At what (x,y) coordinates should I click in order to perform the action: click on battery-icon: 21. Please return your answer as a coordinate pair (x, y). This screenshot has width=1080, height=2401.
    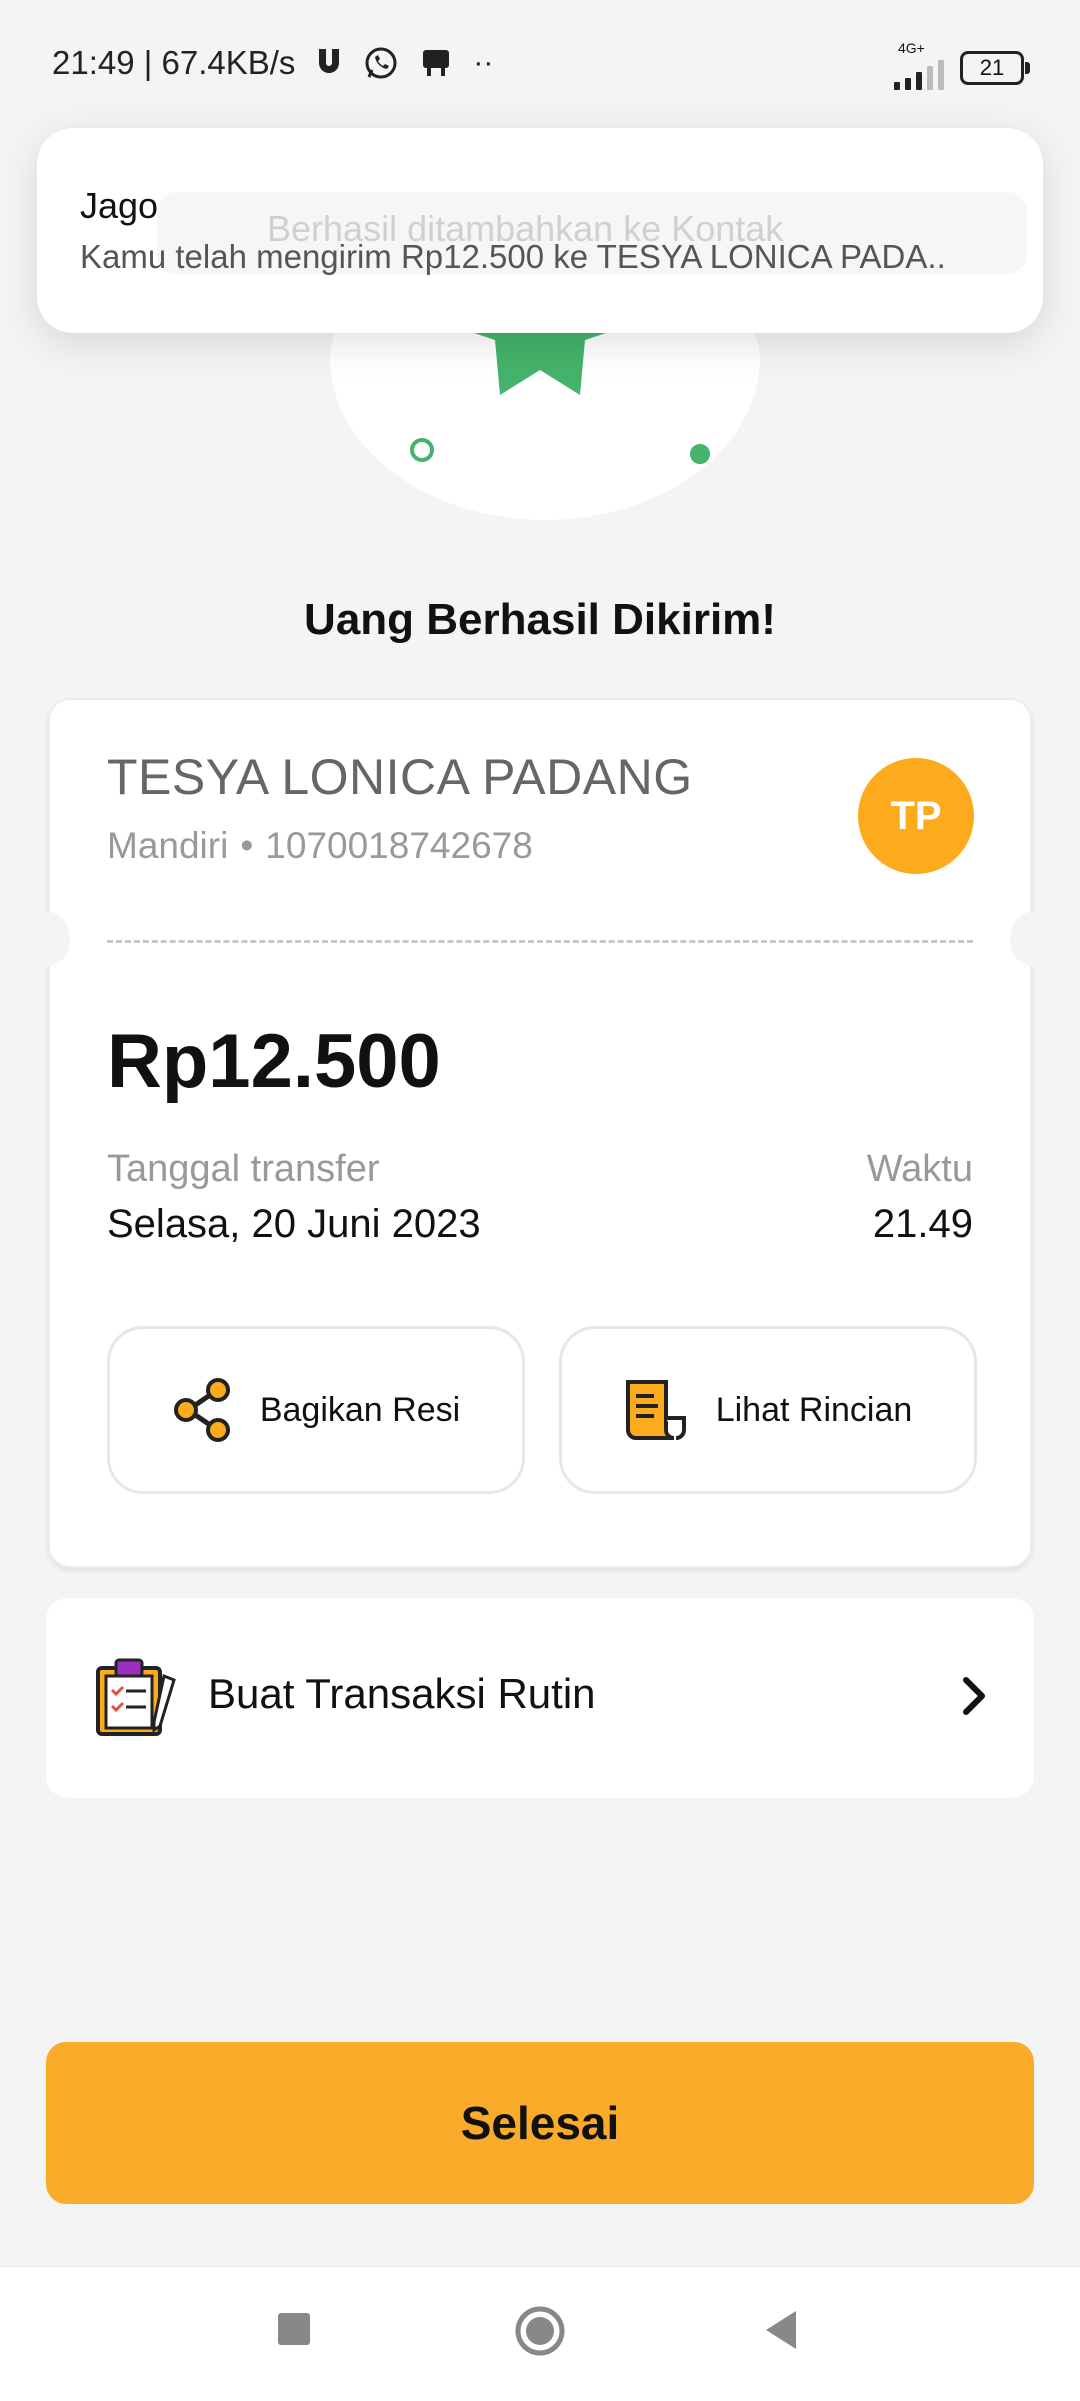
    Looking at the image, I should click on (995, 68).